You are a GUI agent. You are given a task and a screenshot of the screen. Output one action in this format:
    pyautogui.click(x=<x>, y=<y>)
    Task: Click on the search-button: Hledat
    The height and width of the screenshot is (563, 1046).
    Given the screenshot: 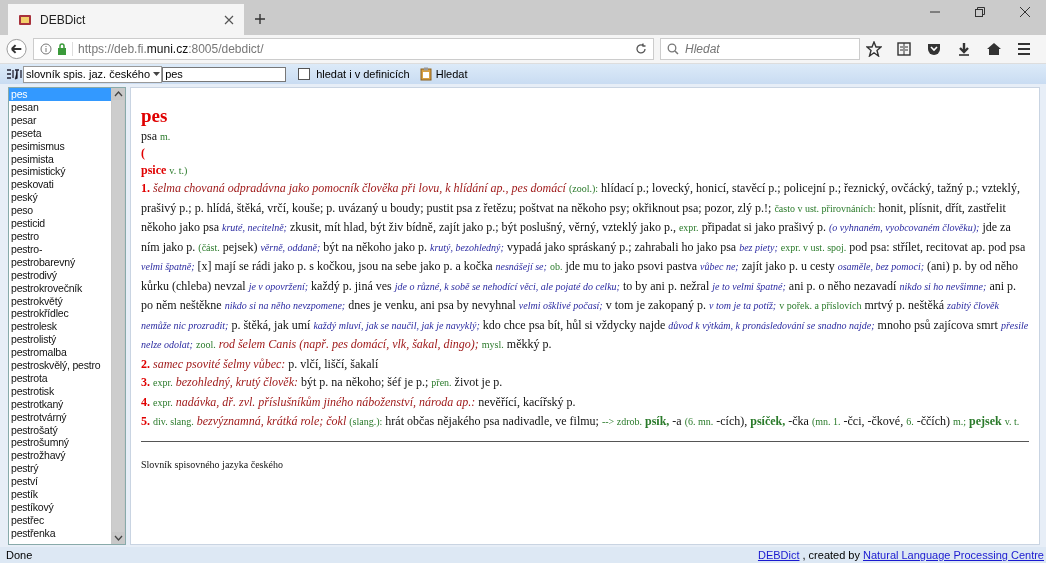 What is the action you would take?
    pyautogui.click(x=443, y=74)
    